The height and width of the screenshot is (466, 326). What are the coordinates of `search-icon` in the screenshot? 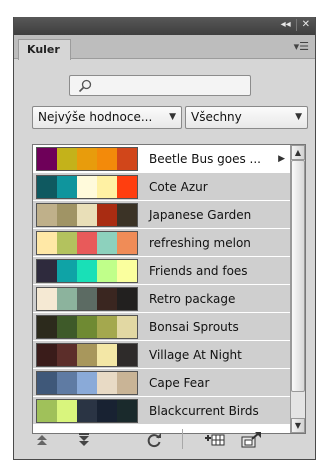 It's located at (85, 86).